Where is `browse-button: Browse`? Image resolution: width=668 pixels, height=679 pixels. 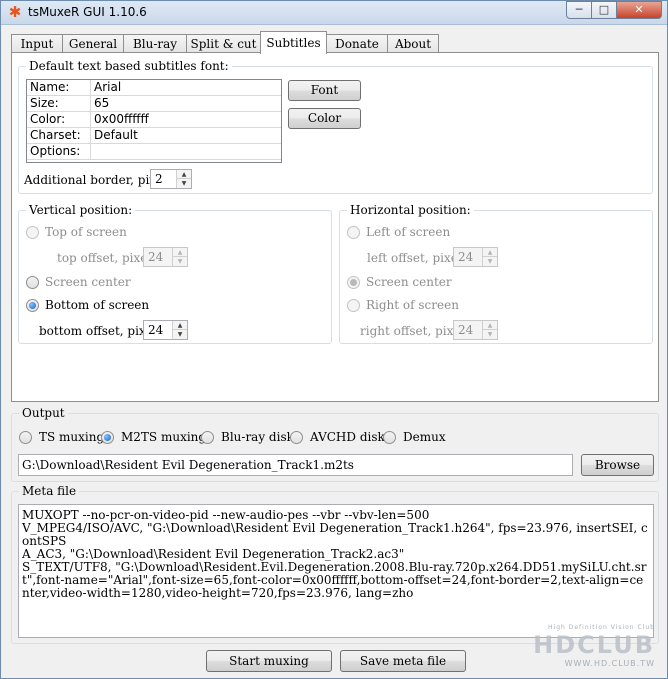
browse-button: Browse is located at coordinates (617, 465).